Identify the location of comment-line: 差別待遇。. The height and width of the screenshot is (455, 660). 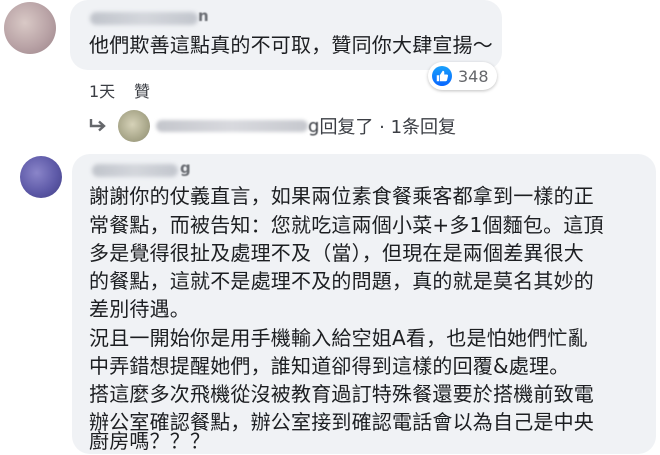
(139, 309).